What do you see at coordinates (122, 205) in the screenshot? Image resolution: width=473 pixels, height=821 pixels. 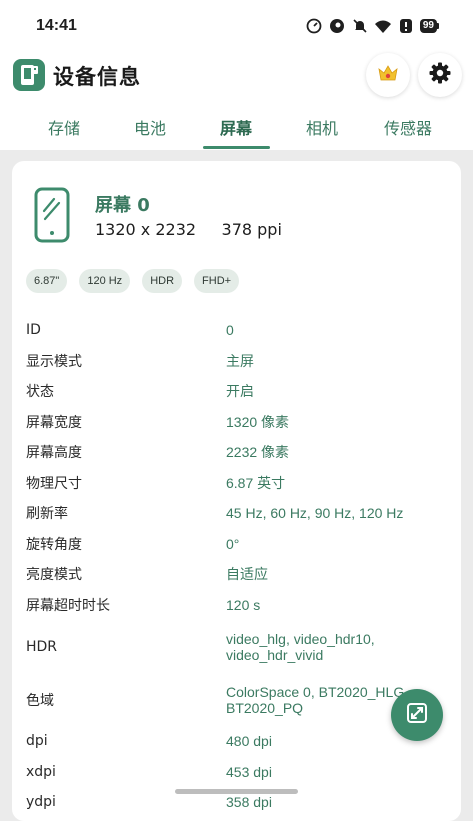 I see `screen-name: 屏幕 0` at bounding box center [122, 205].